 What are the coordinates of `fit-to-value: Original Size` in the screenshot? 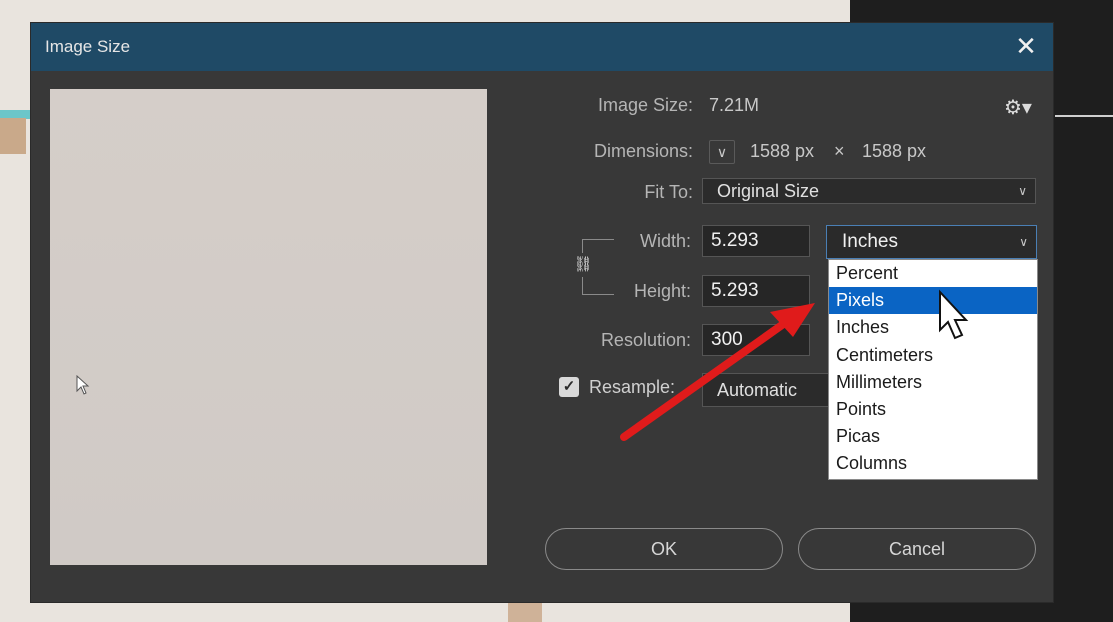 It's located at (768, 191).